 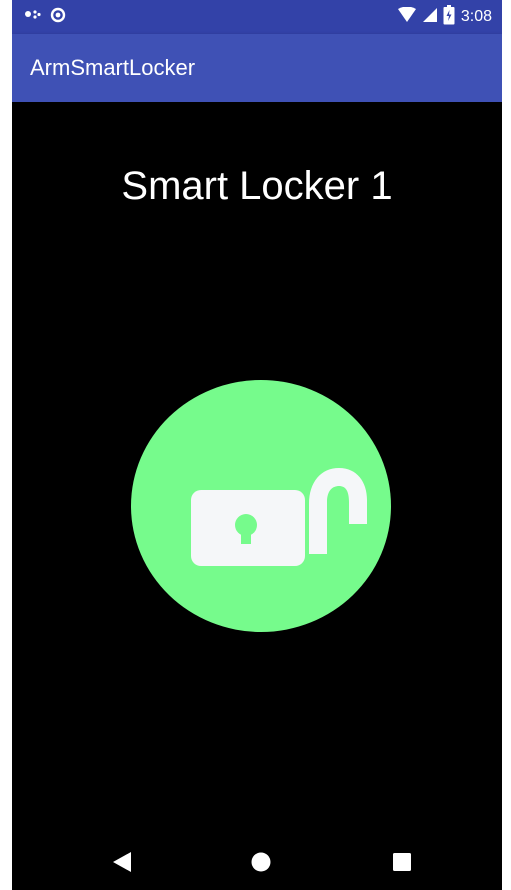 I want to click on wifi-icon, so click(x=407, y=17).